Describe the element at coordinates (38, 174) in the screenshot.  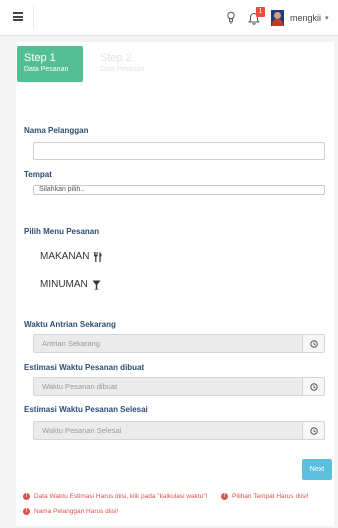
I see `place-label: Tempat` at that location.